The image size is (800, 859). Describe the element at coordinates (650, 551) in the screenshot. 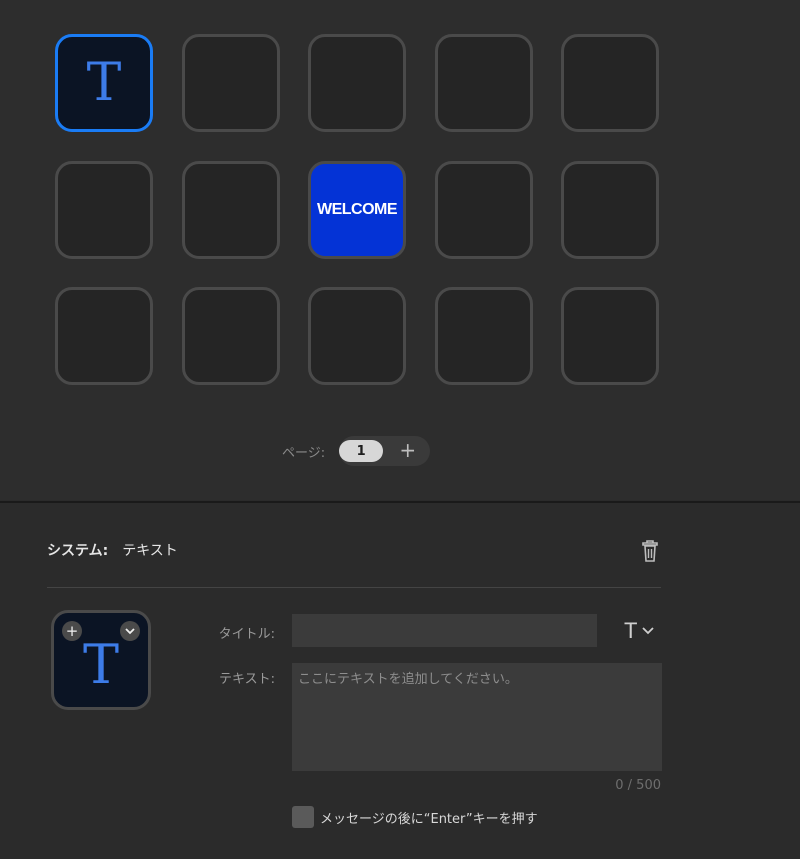

I see `trash-icon` at that location.